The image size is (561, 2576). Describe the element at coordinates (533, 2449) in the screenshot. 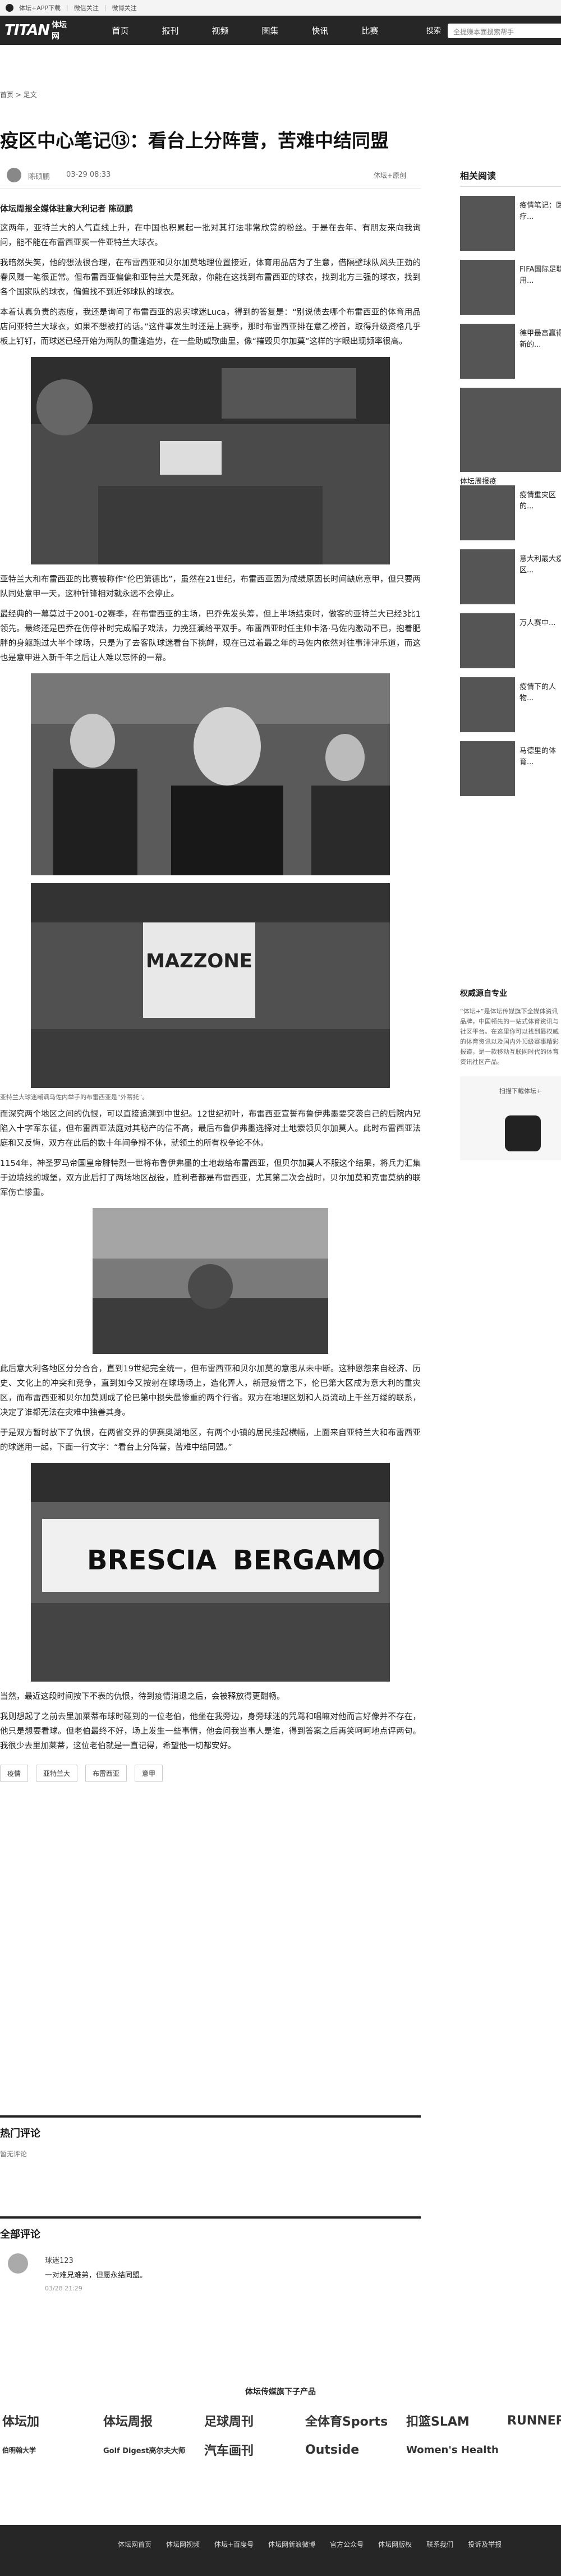

I see `brand-logo` at that location.